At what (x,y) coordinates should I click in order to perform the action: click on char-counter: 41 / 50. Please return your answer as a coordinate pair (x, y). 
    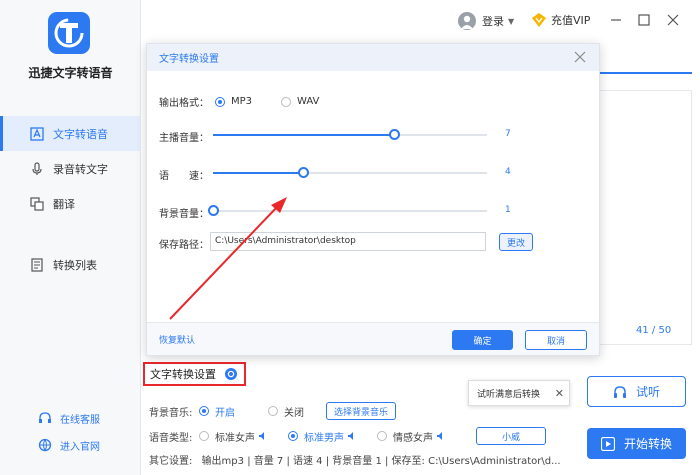
    Looking at the image, I should click on (654, 330).